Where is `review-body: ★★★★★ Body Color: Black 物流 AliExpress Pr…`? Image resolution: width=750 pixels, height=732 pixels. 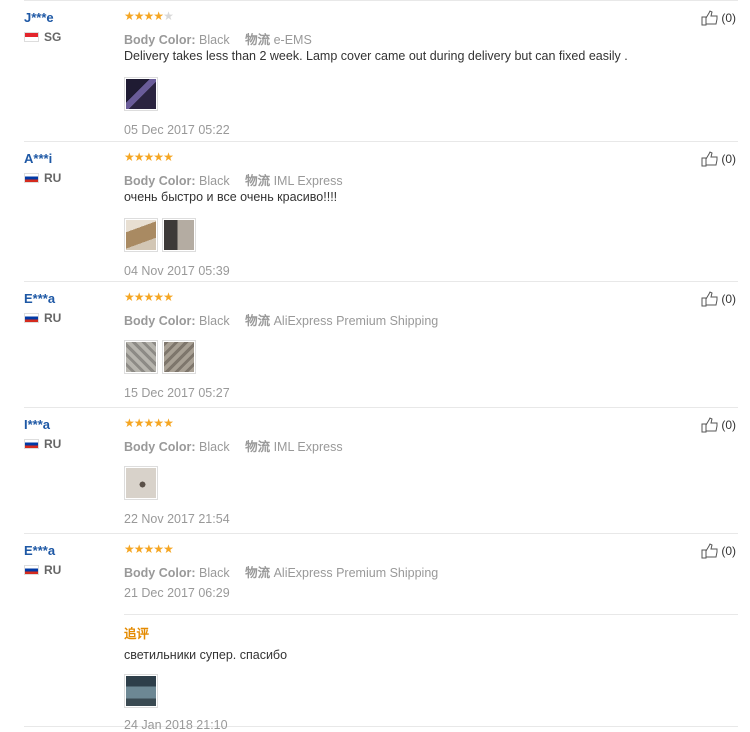 review-body: ★★★★★ Body Color: Black 物流 AliExpress Pr… is located at coordinates (404, 345).